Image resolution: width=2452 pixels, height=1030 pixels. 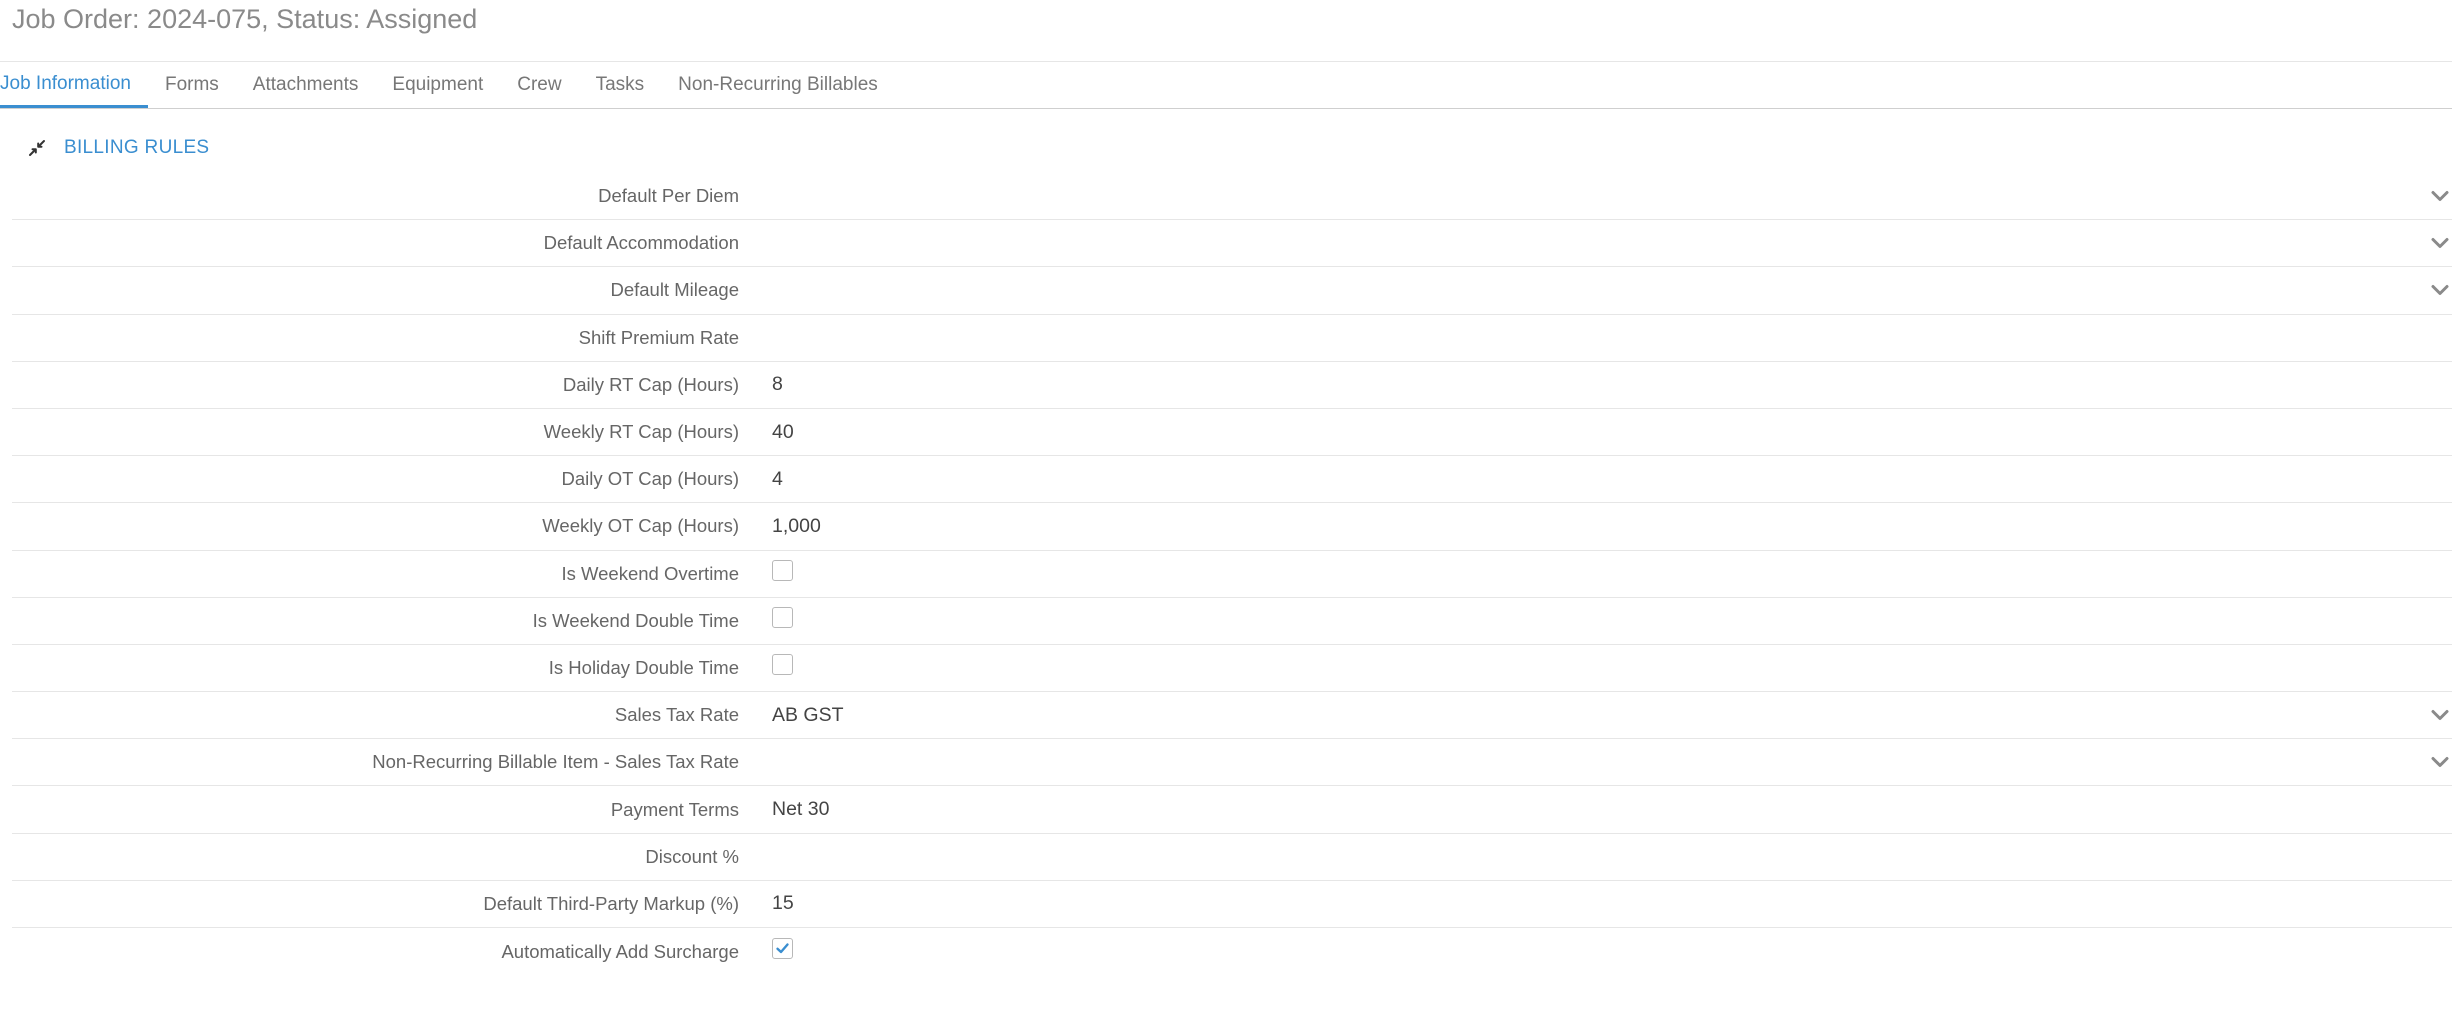 I want to click on billing-rules-header: BILLING RULES, so click(x=118, y=148).